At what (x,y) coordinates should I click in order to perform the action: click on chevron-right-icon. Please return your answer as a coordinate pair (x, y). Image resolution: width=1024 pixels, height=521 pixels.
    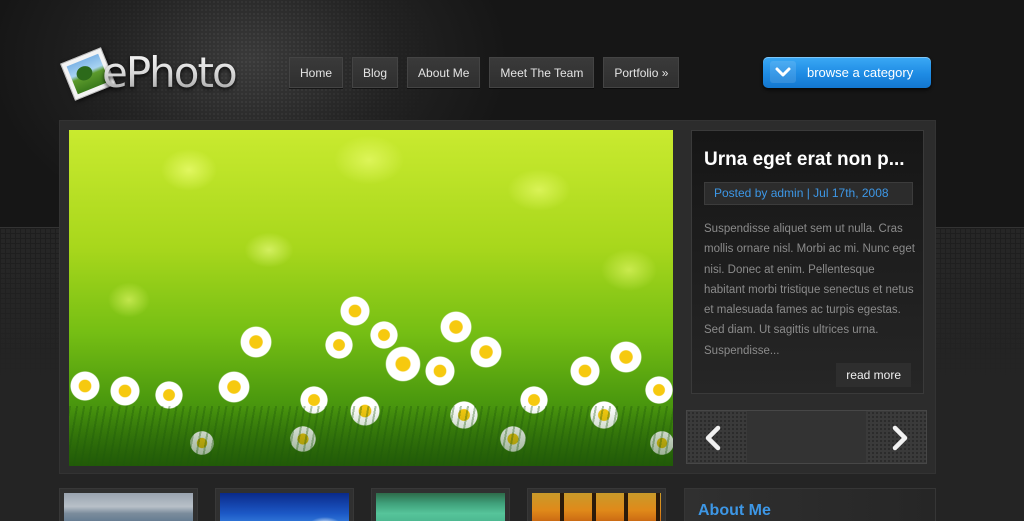
    Looking at the image, I should click on (900, 438).